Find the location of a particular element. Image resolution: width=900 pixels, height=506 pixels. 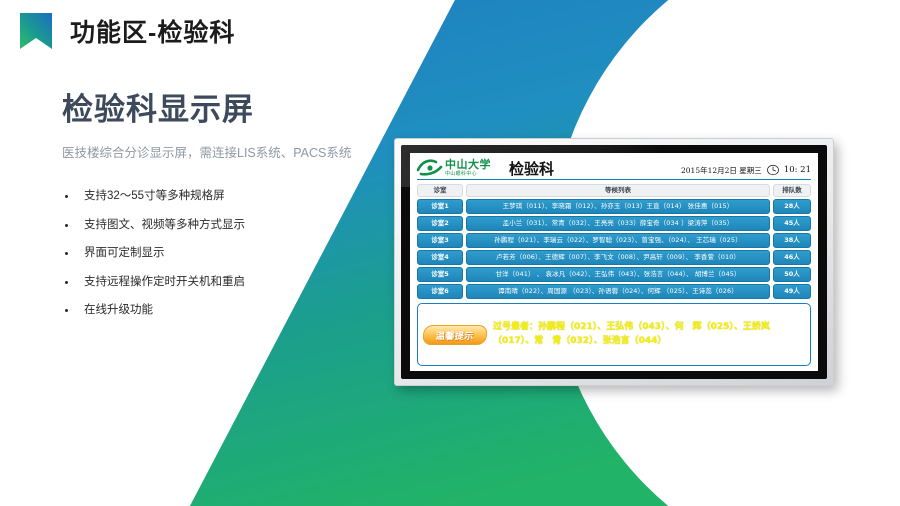

column-header-count: 排队数 is located at coordinates (792, 190).